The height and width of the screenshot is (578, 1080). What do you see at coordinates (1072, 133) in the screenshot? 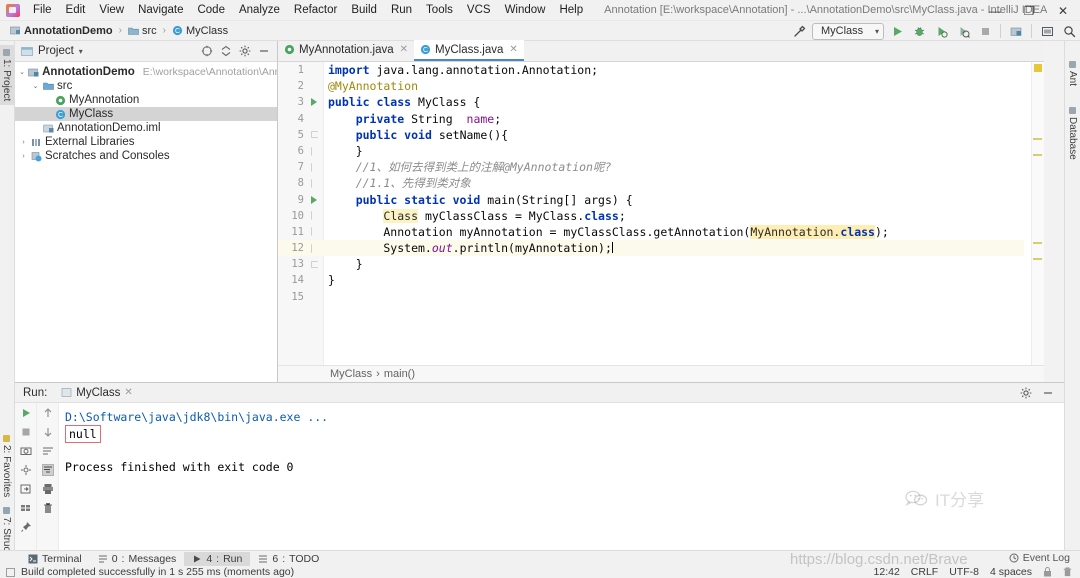
I see `sidebar-item-database: Database` at bounding box center [1072, 133].